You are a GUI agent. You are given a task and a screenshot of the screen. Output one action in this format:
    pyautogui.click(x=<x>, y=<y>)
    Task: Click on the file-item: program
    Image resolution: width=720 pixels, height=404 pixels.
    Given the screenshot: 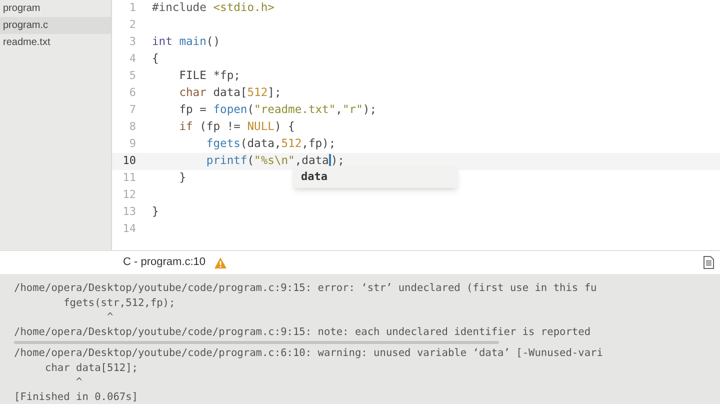 What is the action you would take?
    pyautogui.click(x=55, y=8)
    